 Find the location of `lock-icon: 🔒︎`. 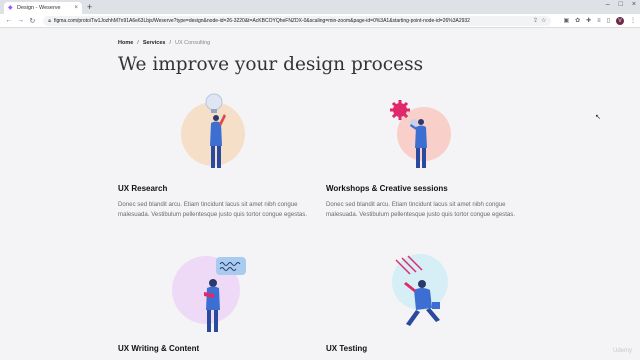

lock-icon: 🔒︎ is located at coordinates (49, 21).